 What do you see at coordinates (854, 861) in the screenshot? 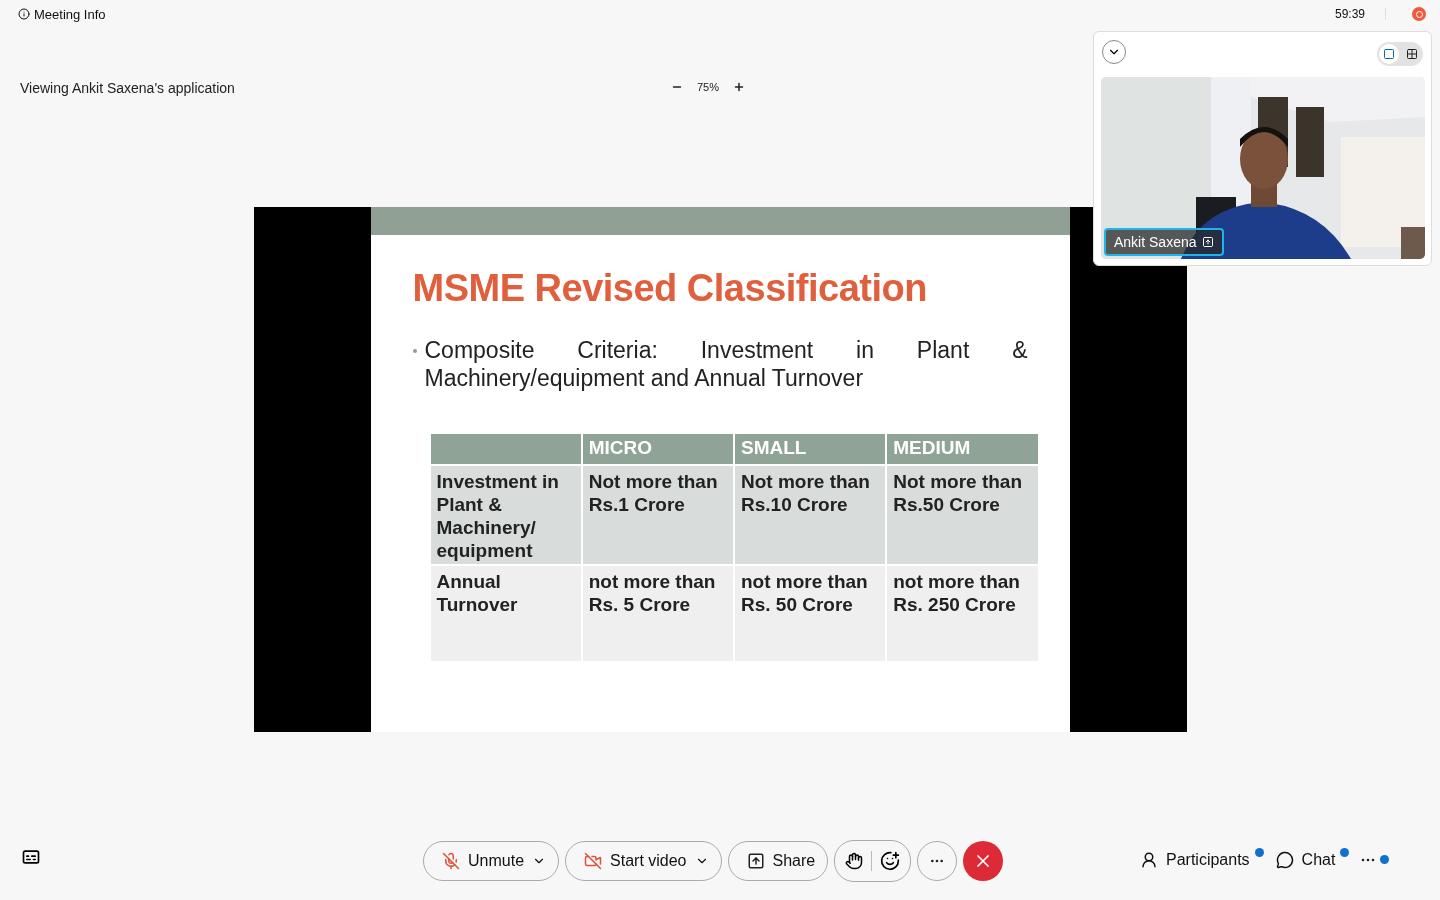
I see `hand-icon` at bounding box center [854, 861].